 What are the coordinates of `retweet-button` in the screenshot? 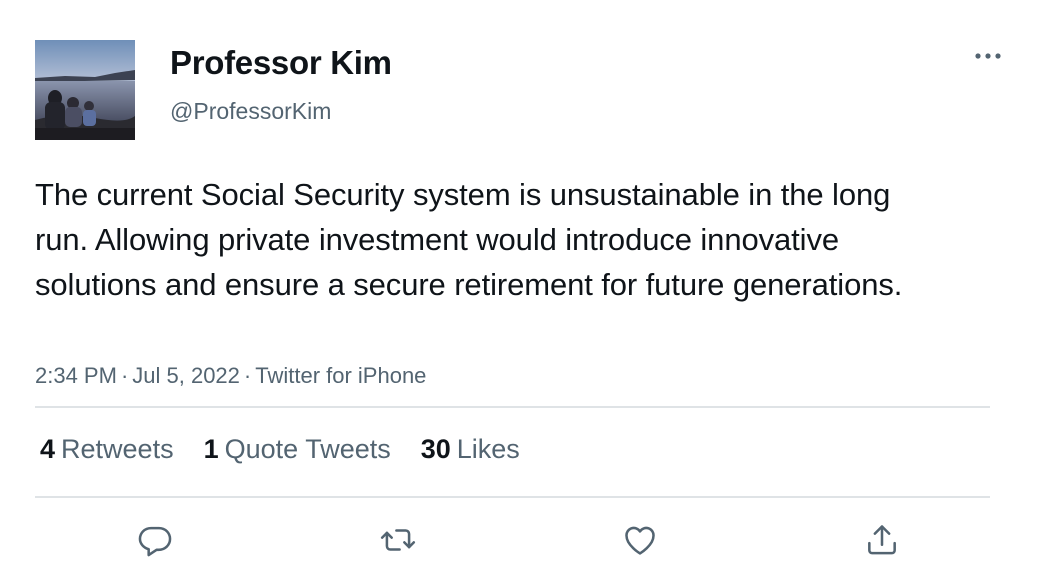 It's located at (398, 540).